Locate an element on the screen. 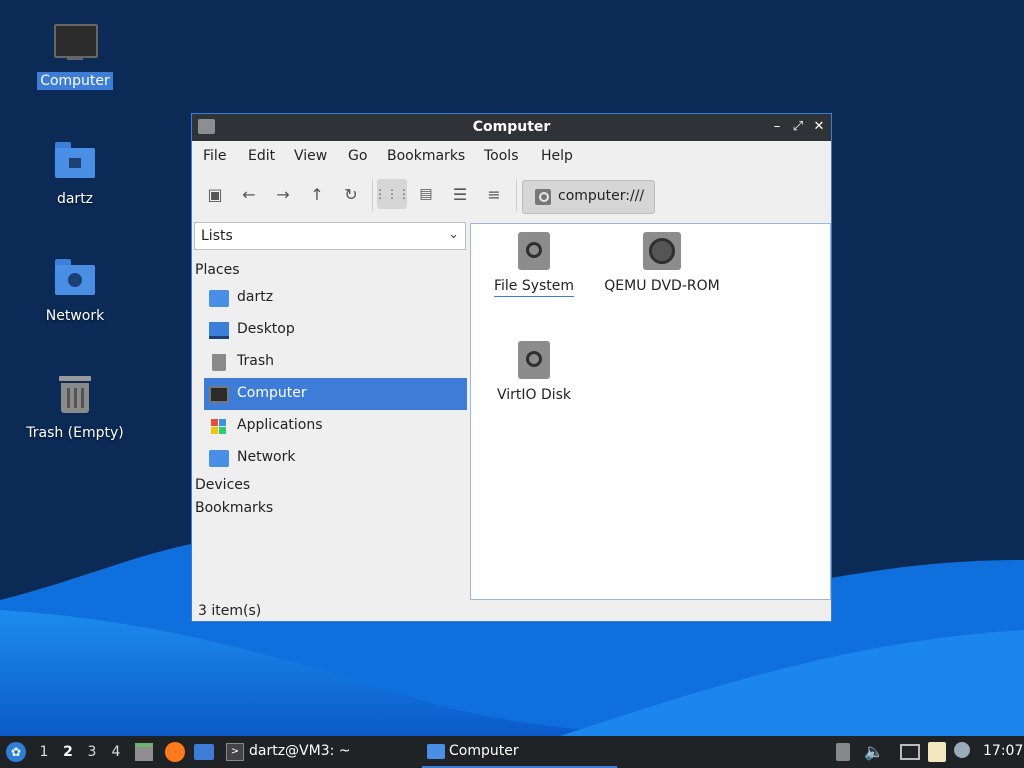  detailed-view-button: ≡ is located at coordinates (494, 194).